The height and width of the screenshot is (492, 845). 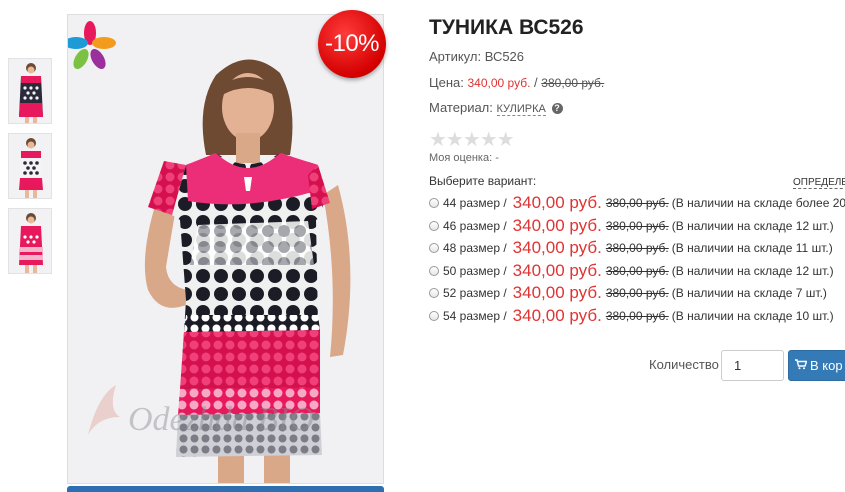 I want to click on variant-size: 54 размер /, so click(x=475, y=315).